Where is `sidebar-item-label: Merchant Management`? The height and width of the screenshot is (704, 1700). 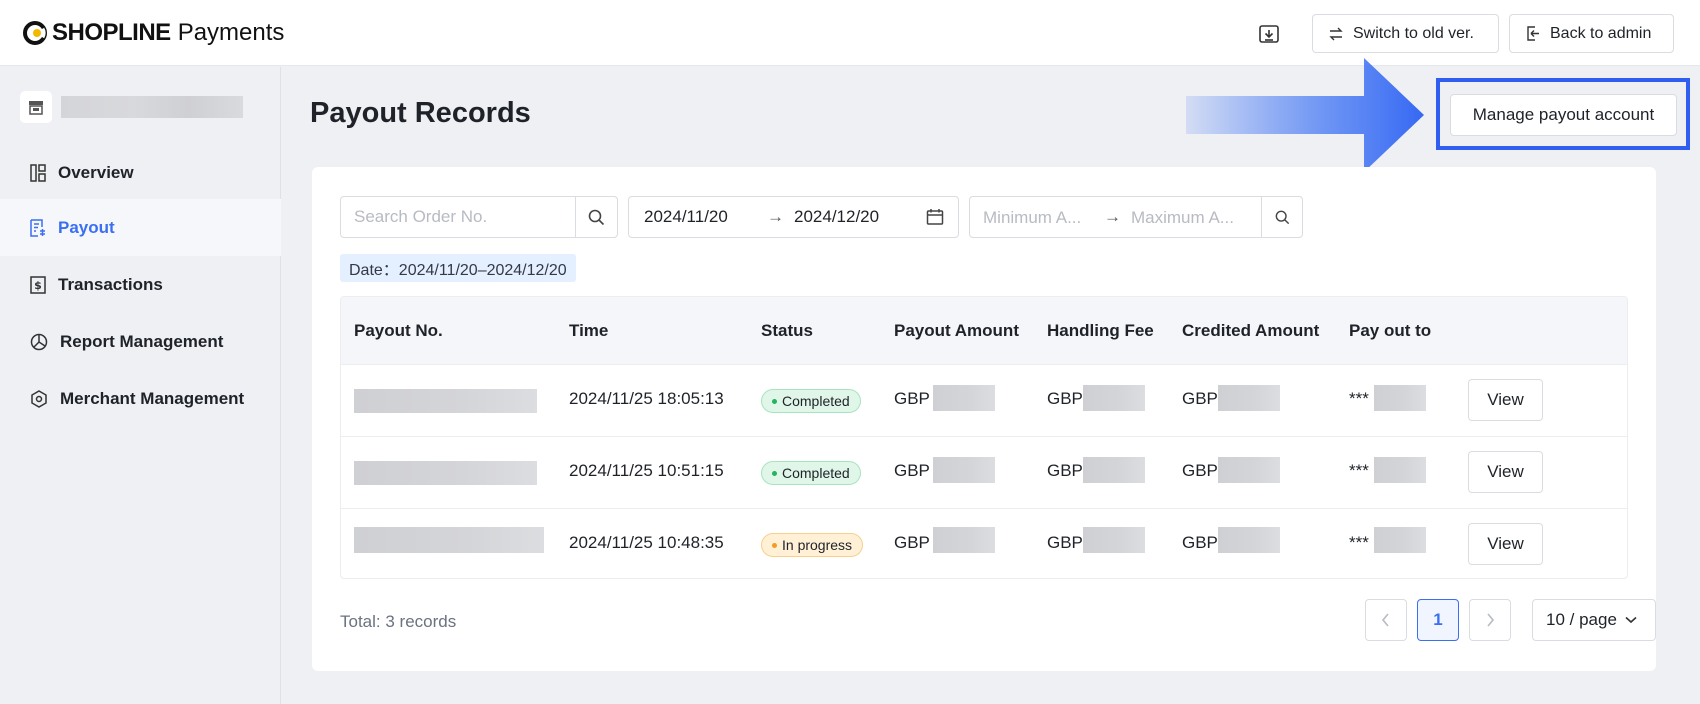
sidebar-item-label: Merchant Management is located at coordinates (152, 398).